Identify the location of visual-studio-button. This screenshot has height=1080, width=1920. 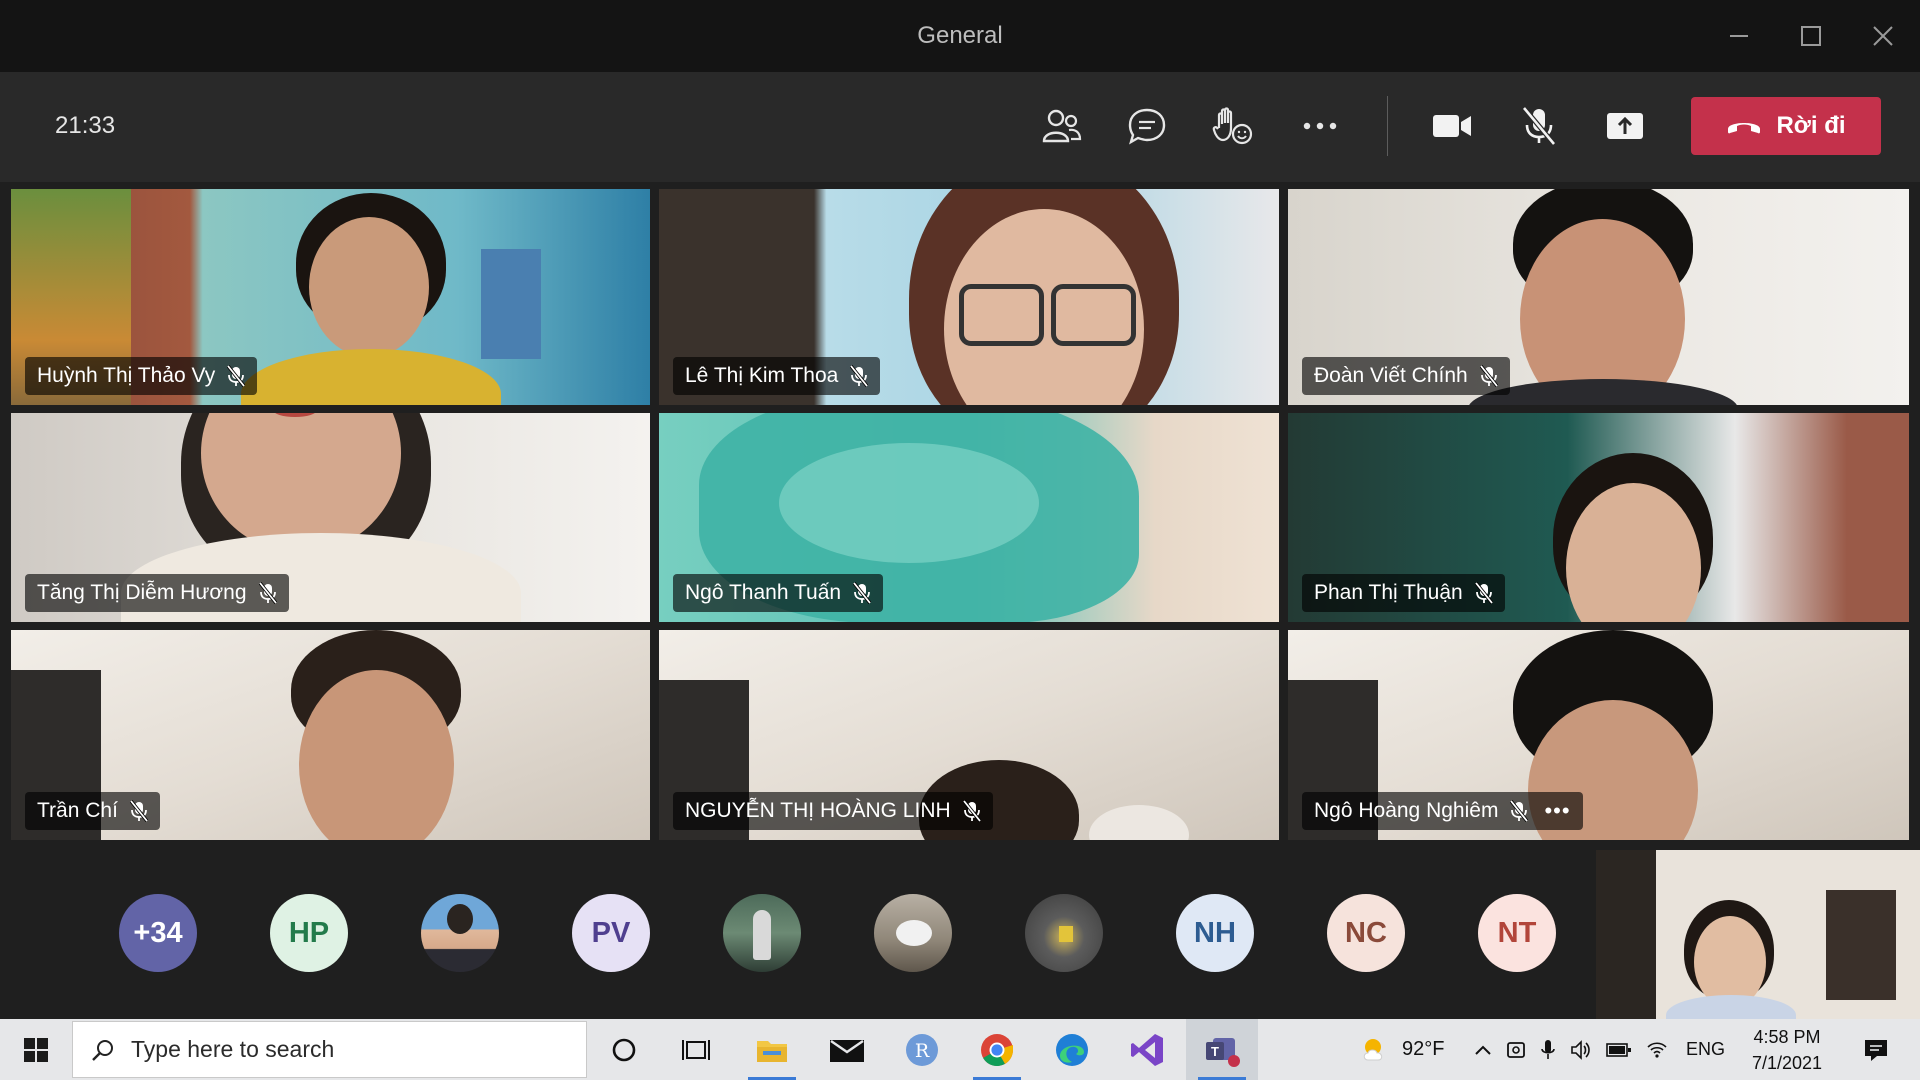
(1147, 1049).